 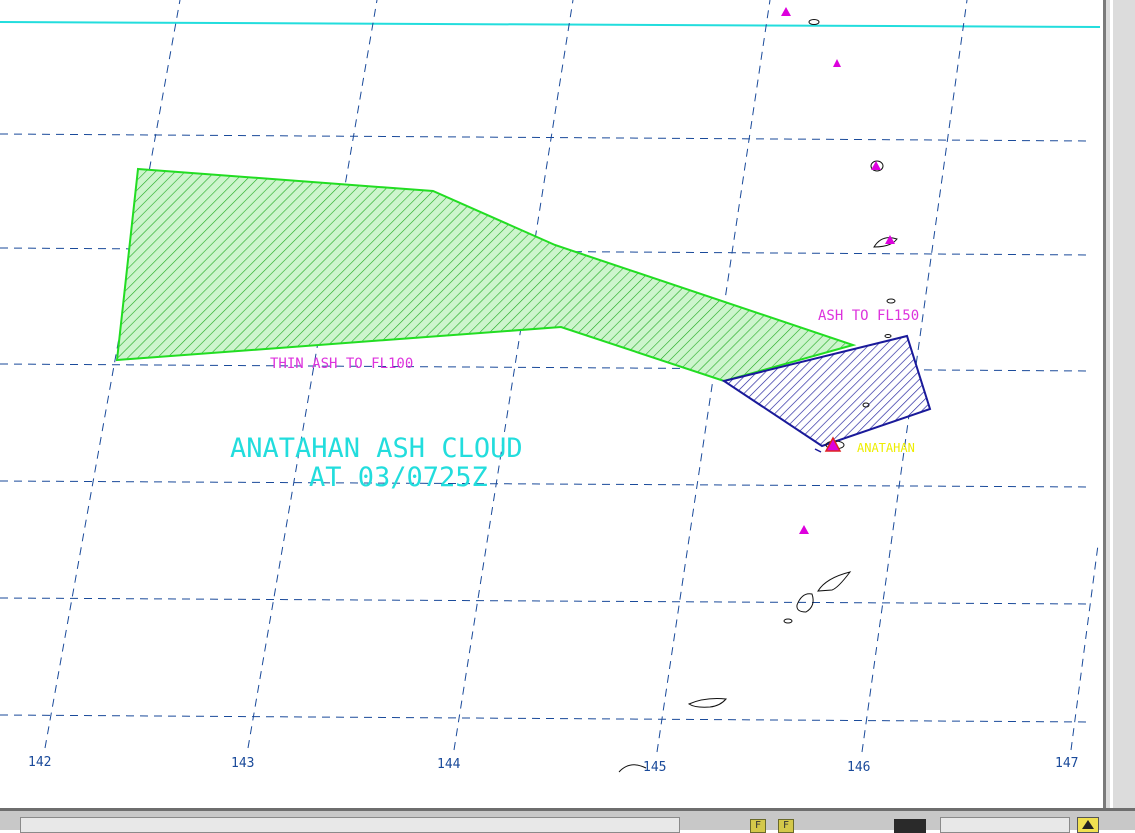 I want to click on longitude-label-144: 144, so click(x=449, y=764).